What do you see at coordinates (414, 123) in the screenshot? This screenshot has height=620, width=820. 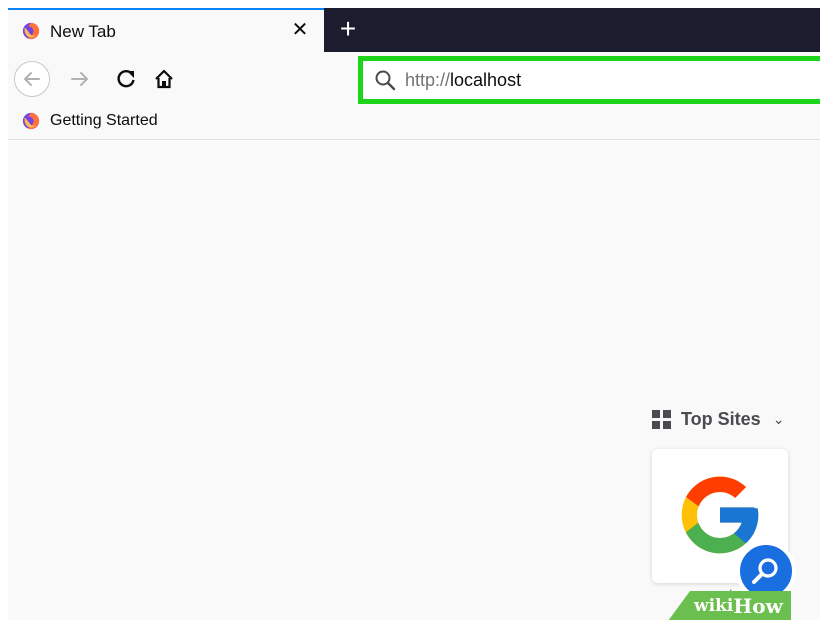 I see `bookmarks-toolbar: Getting Started` at bounding box center [414, 123].